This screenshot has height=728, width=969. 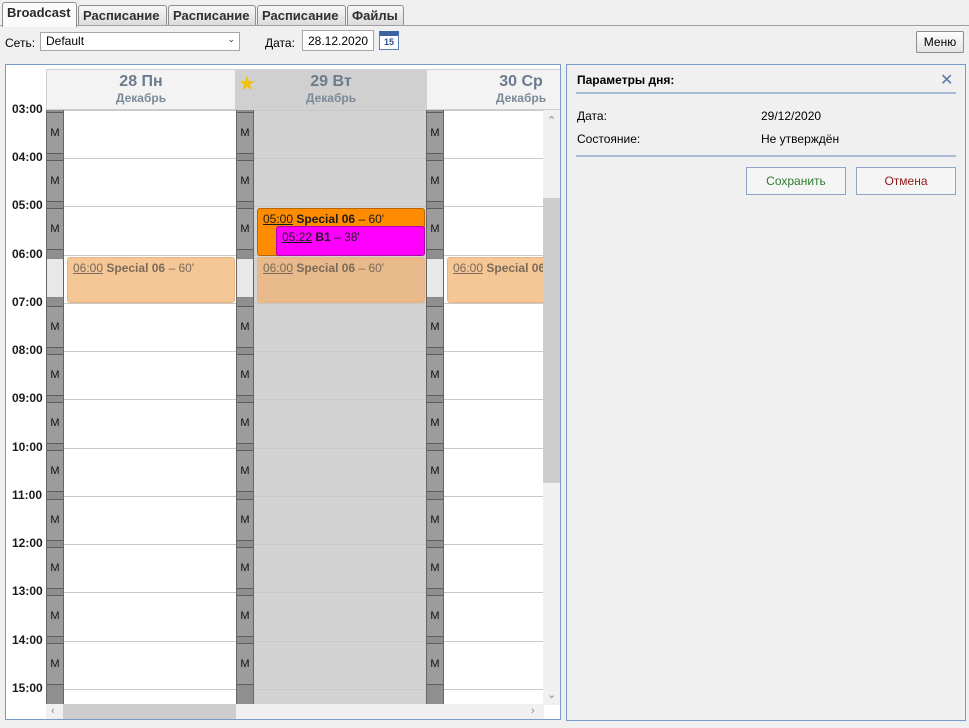 I want to click on time-label: 06:00, so click(x=27, y=254).